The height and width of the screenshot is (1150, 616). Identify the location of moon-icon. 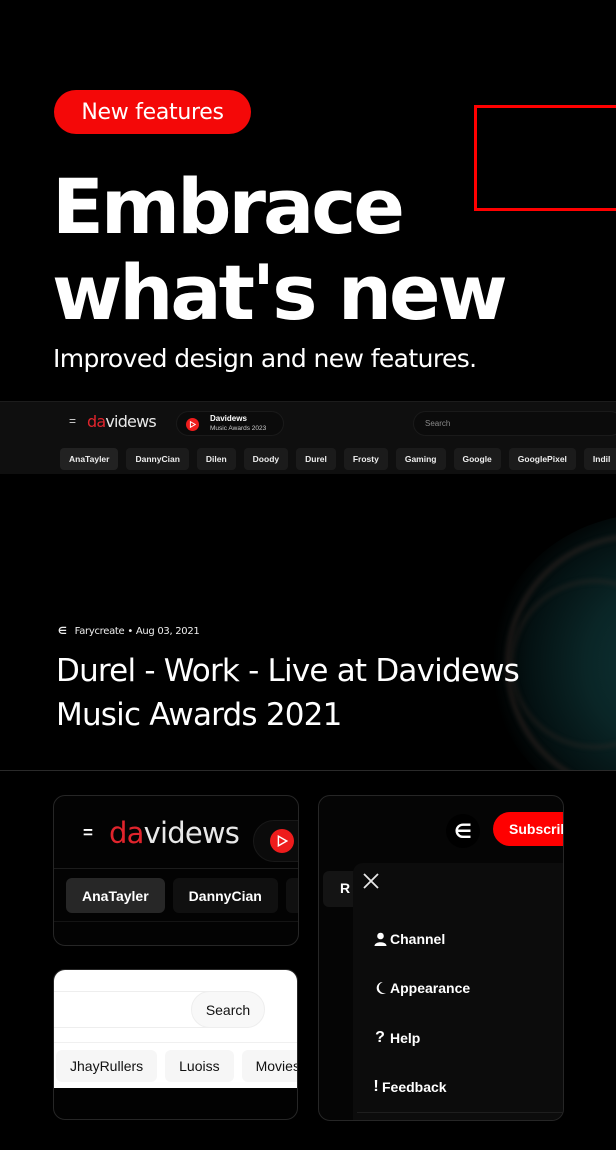
(380, 988).